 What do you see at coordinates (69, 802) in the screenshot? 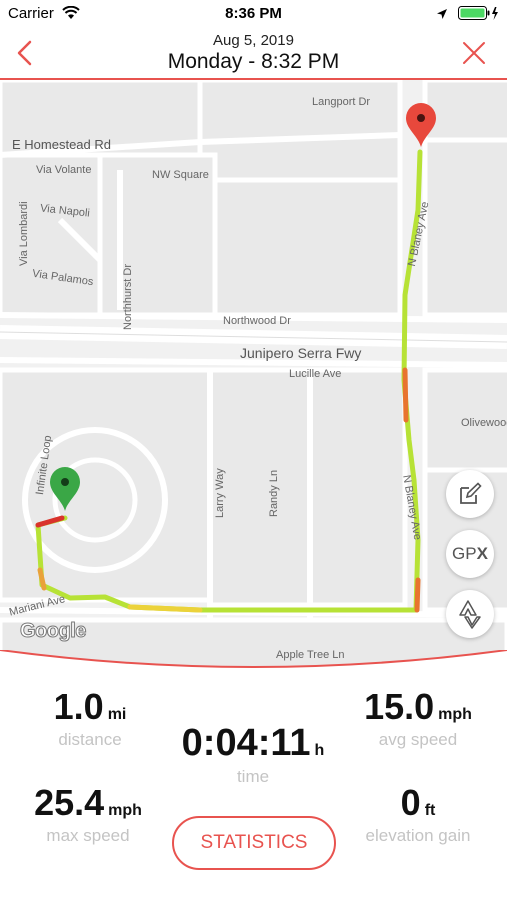
I see `max-speed-value: 25.4` at bounding box center [69, 802].